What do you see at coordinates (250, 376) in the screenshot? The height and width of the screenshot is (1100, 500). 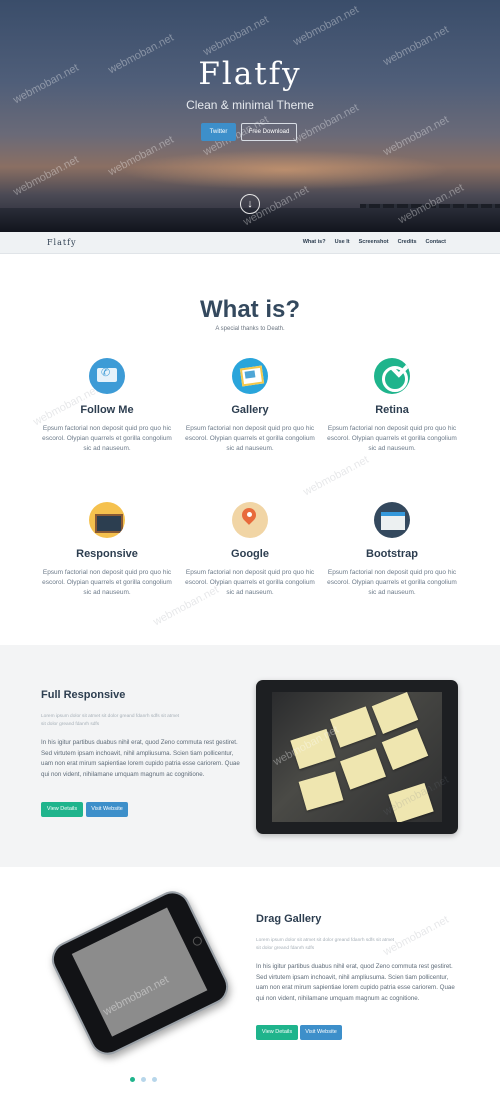 I see `gallery-icon` at bounding box center [250, 376].